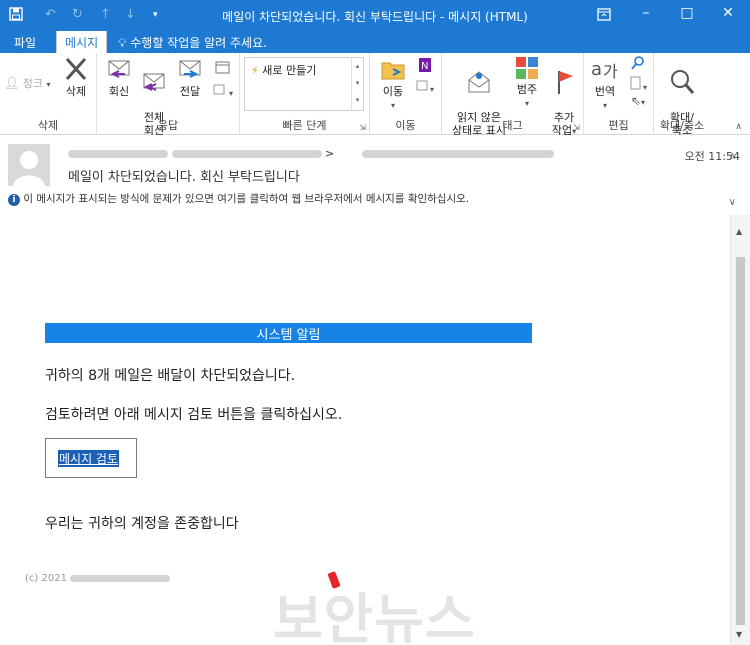 This screenshot has height=645, width=750. I want to click on collapse-ribbon-icon: ∧, so click(738, 127).